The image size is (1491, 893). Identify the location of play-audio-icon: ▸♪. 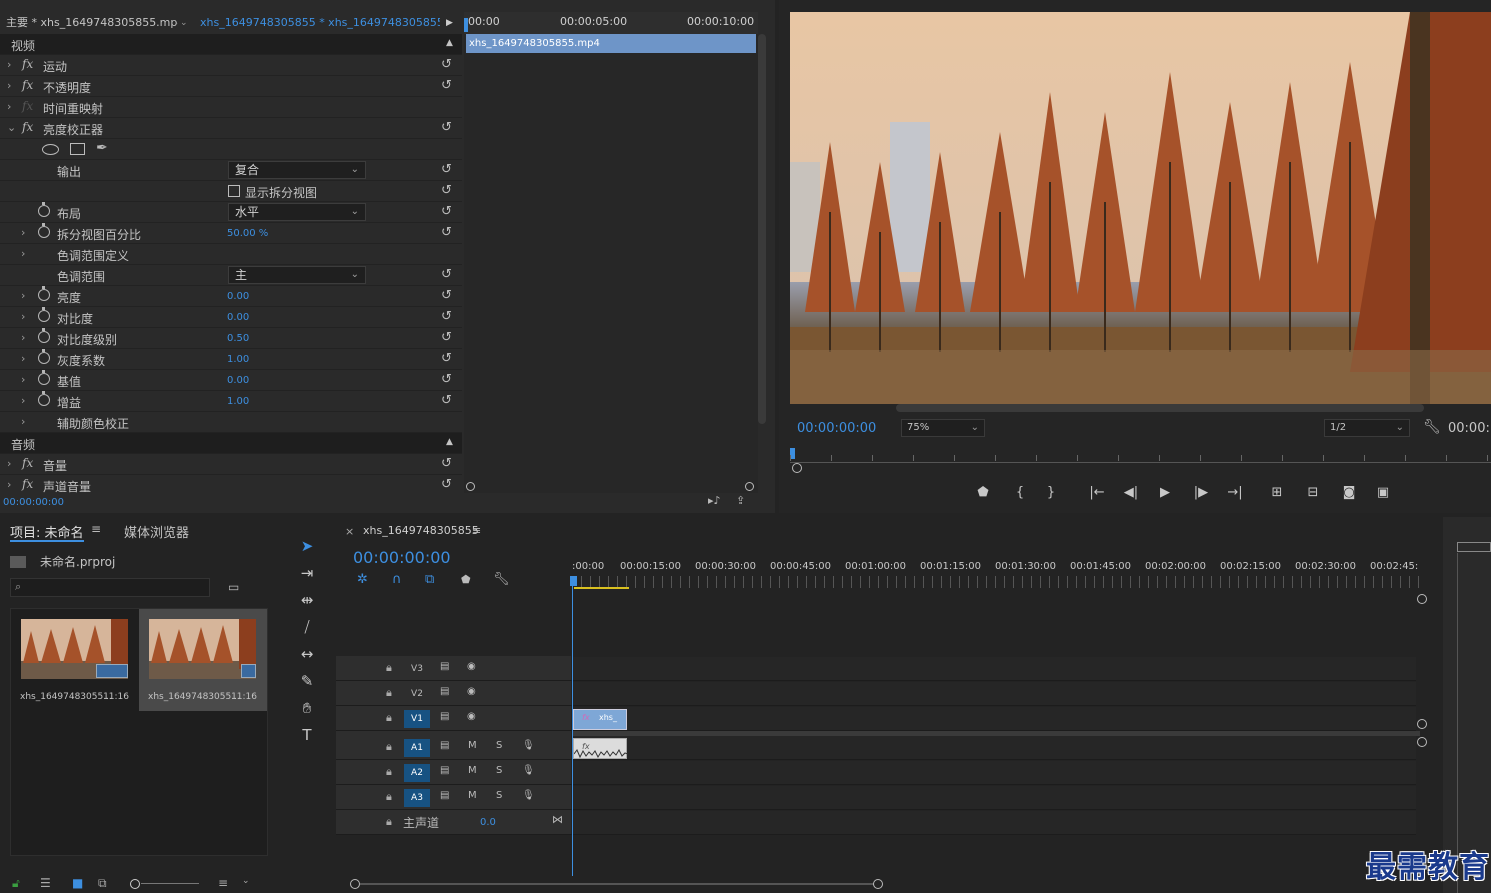
(714, 500).